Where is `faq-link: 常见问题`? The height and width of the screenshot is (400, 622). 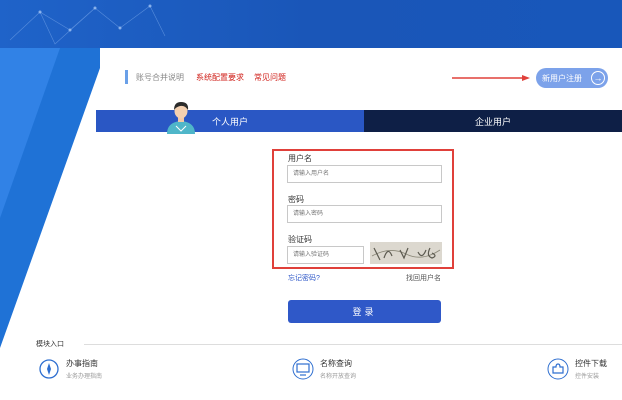
faq-link: 常见问题 is located at coordinates (270, 77).